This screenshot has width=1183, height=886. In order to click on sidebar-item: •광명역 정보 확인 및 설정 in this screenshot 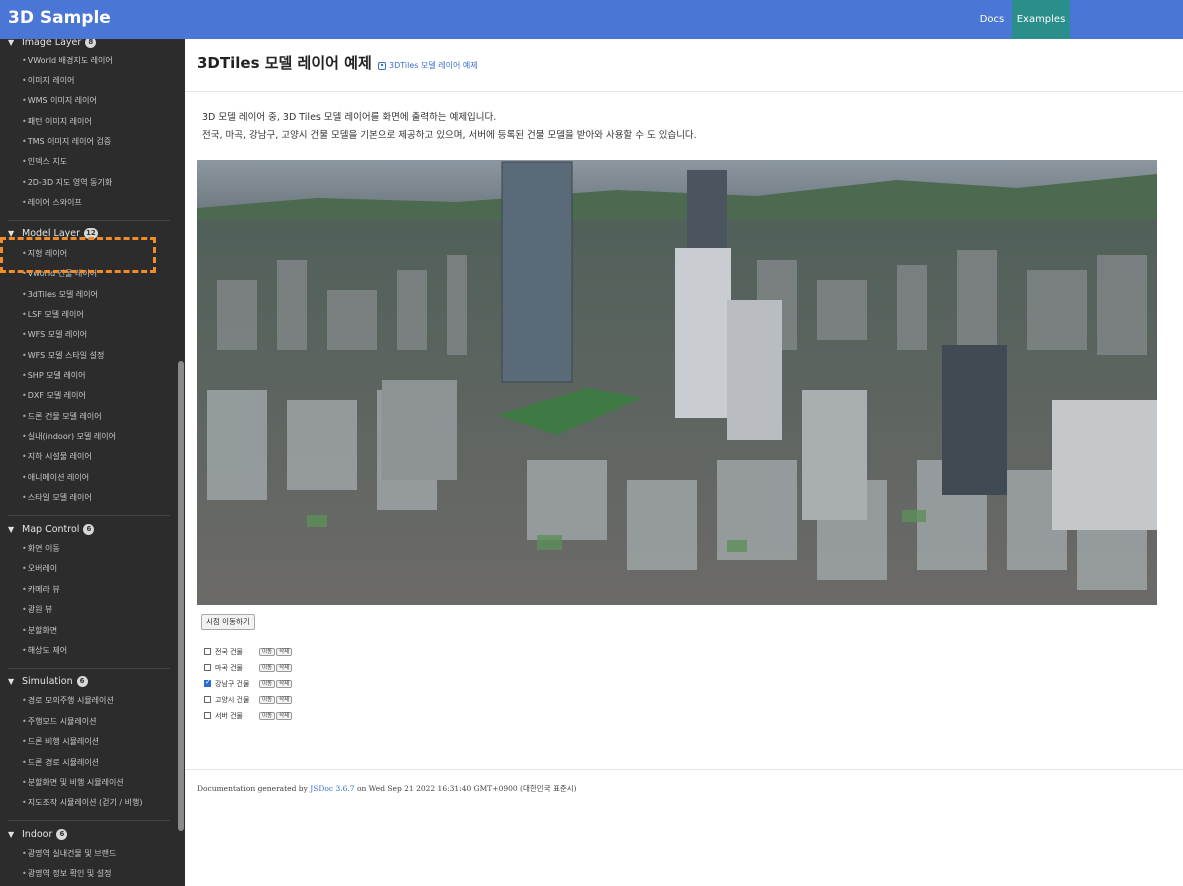, I will do `click(67, 873)`.